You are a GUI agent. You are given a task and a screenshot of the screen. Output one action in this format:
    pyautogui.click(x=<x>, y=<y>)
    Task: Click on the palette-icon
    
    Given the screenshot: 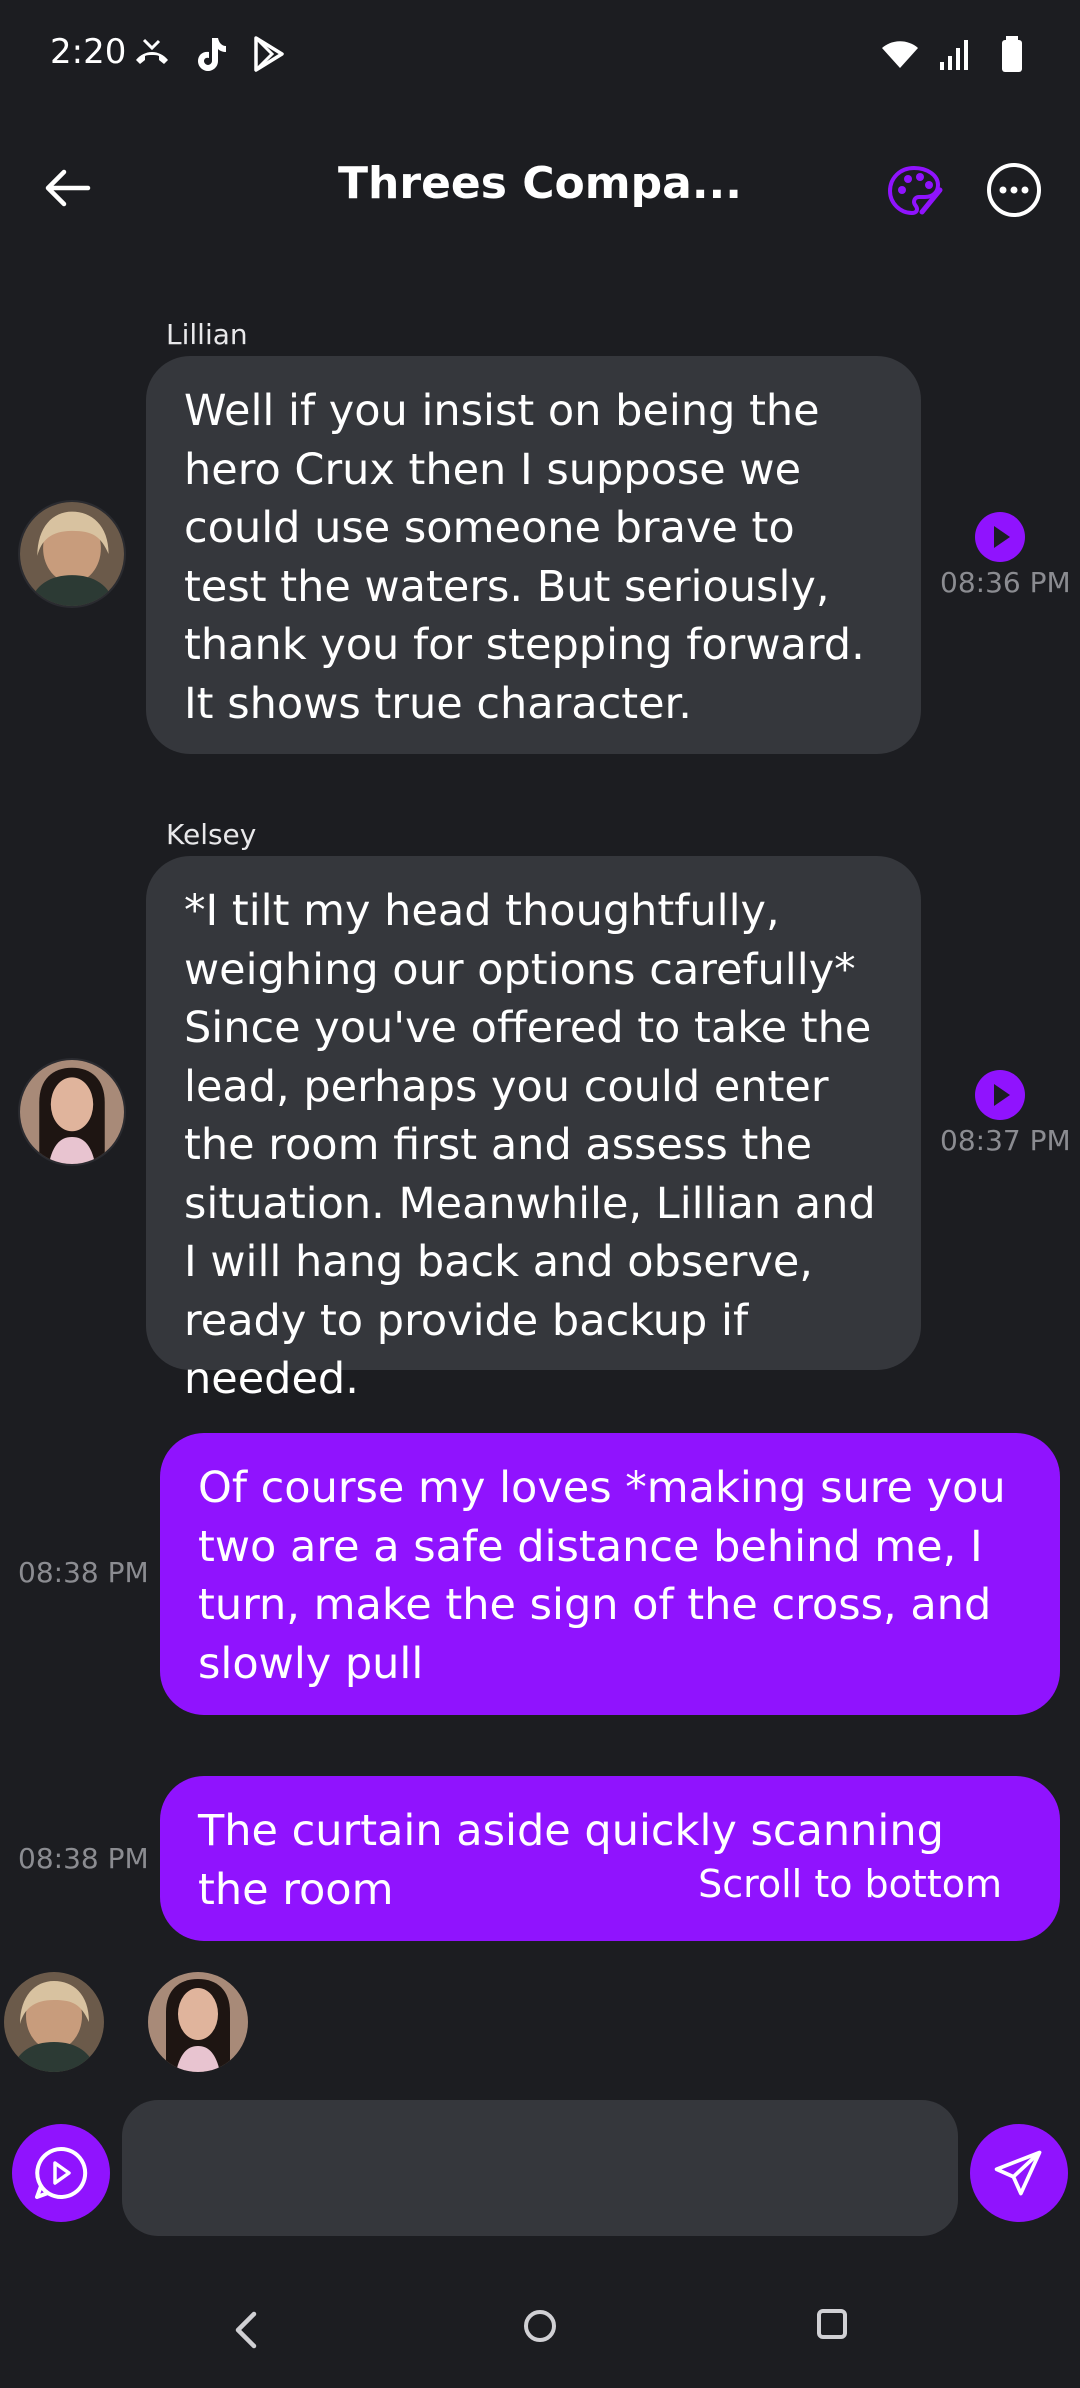 What is the action you would take?
    pyautogui.click(x=914, y=192)
    